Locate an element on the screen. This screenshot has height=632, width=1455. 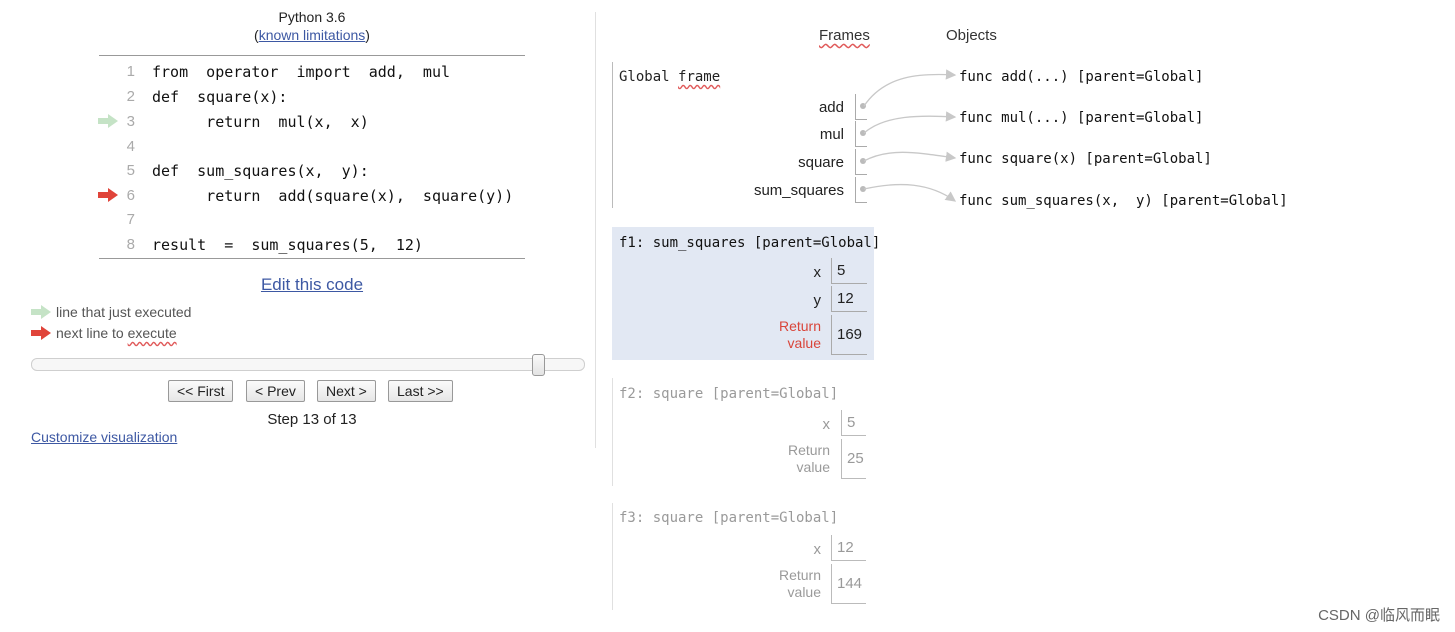
objects-header: Objects is located at coordinates (971, 35).